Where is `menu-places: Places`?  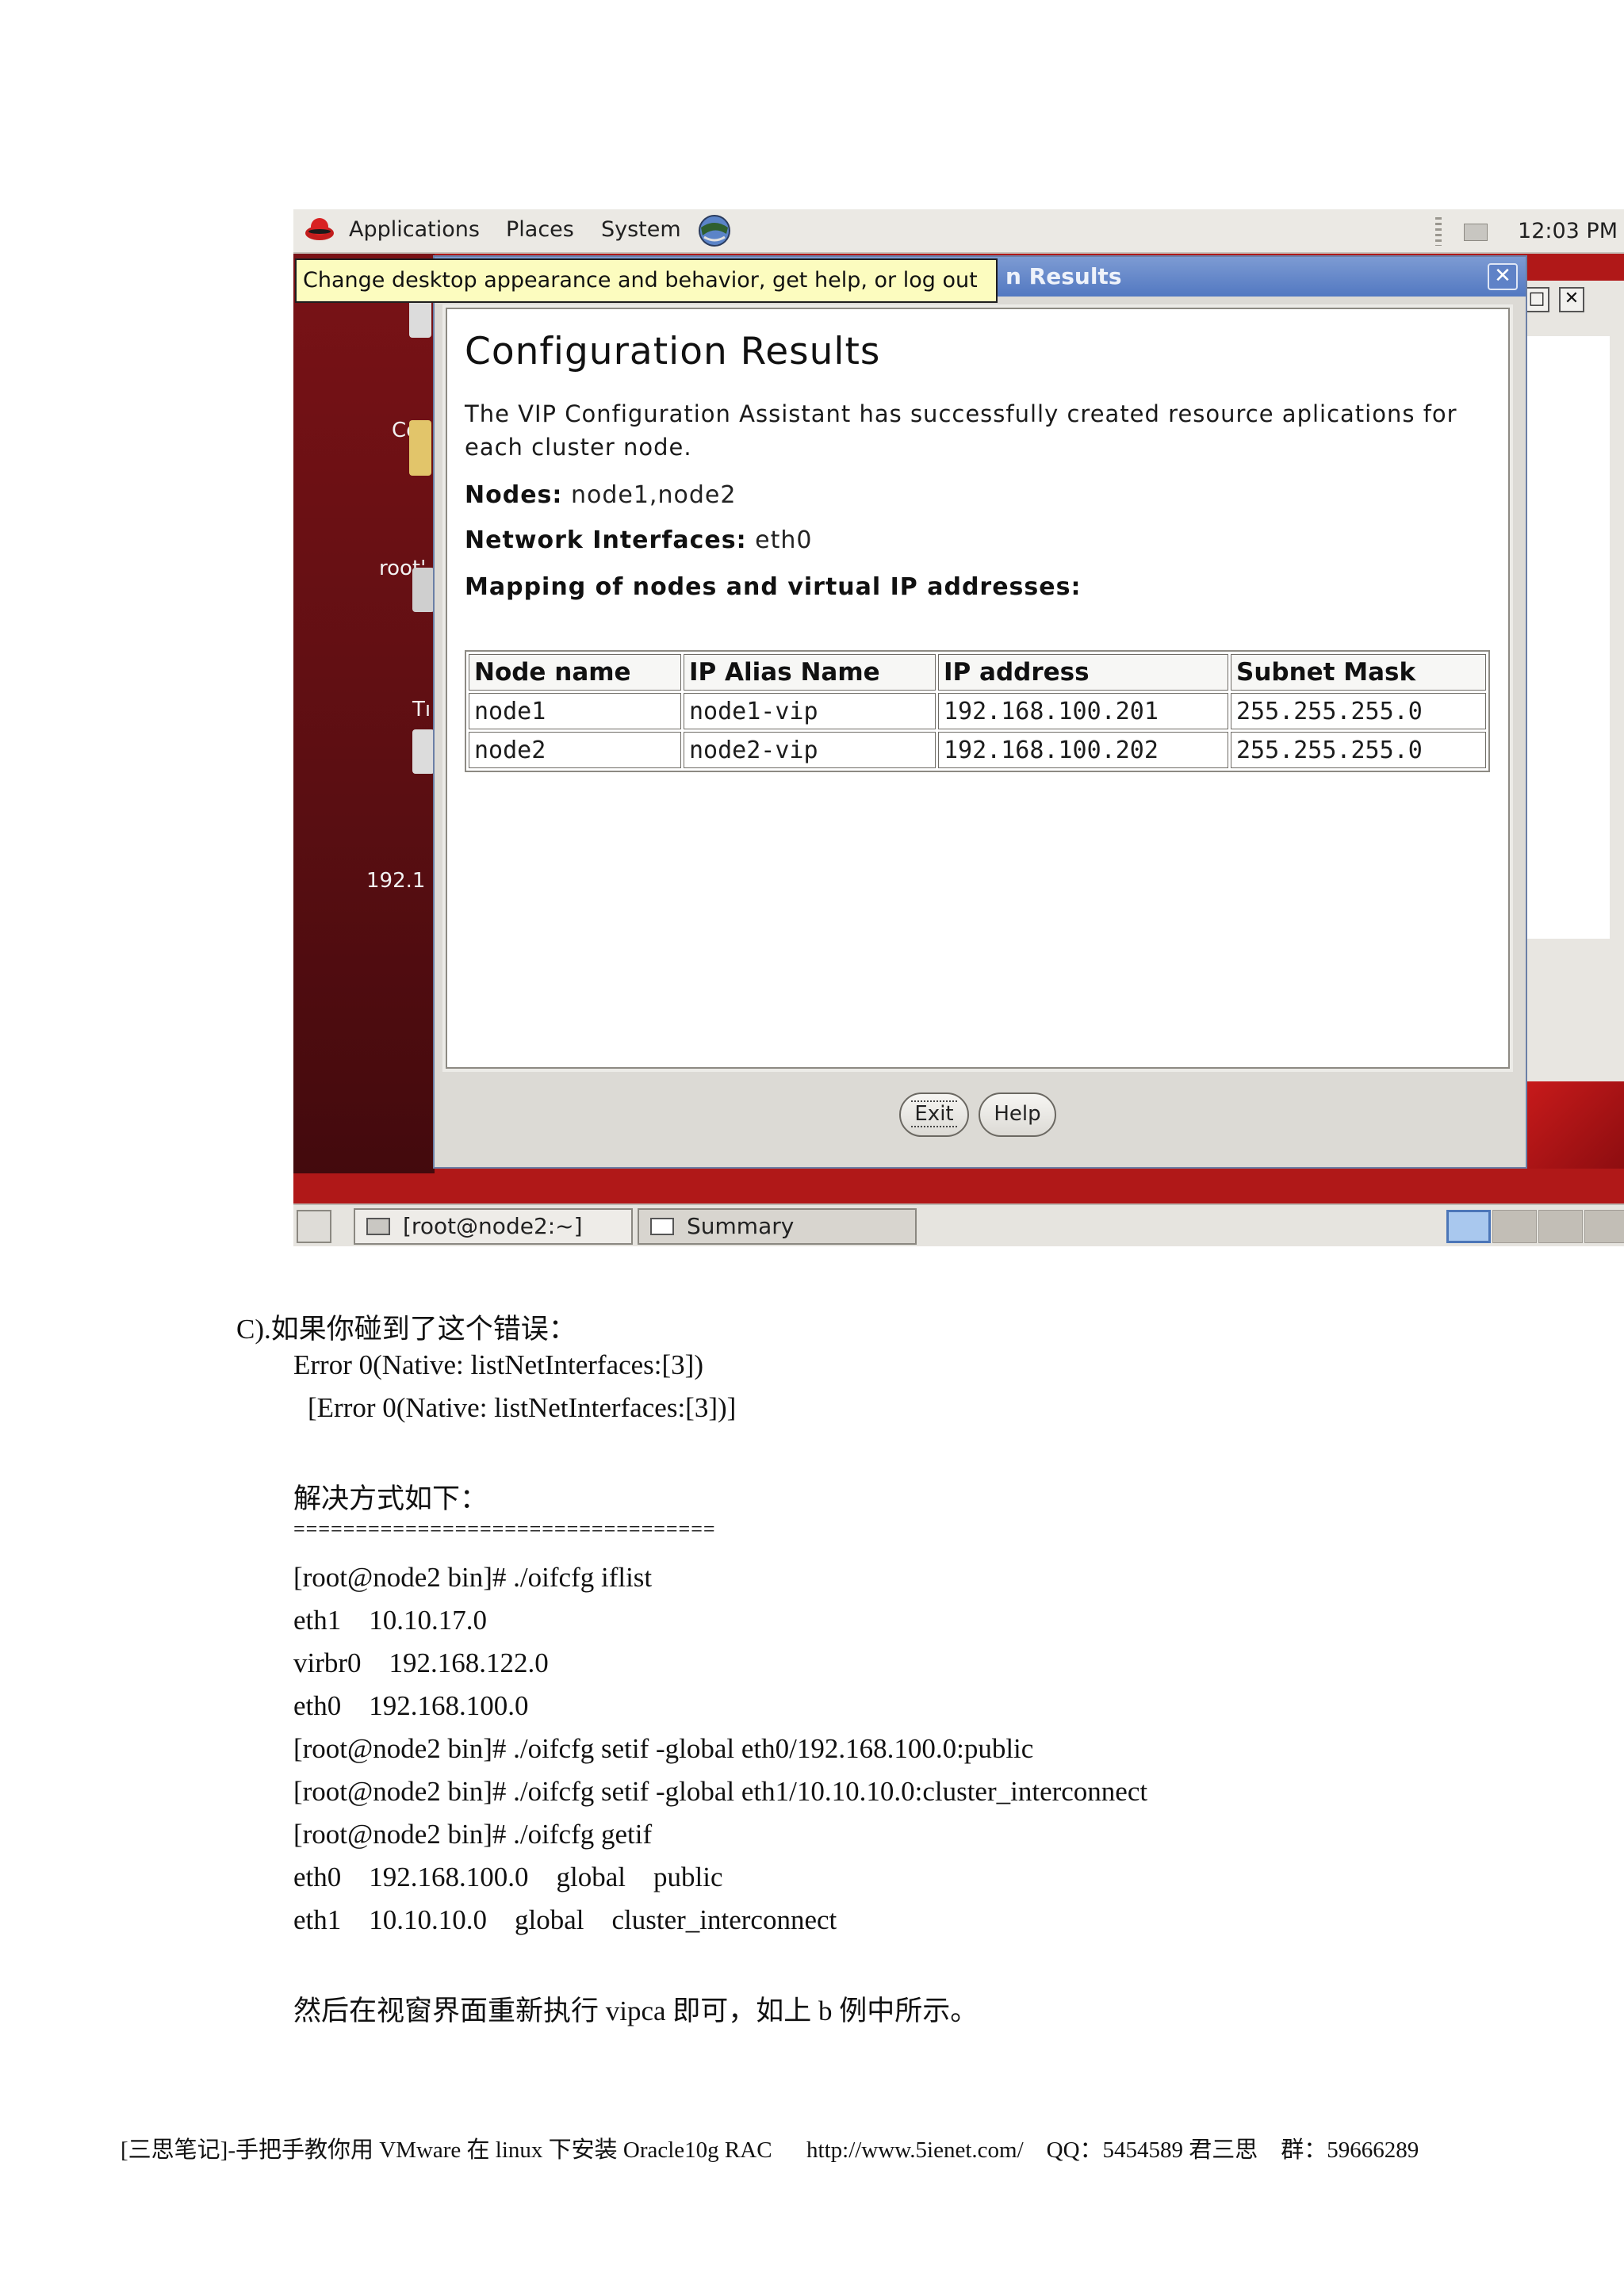
menu-places: Places is located at coordinates (540, 230).